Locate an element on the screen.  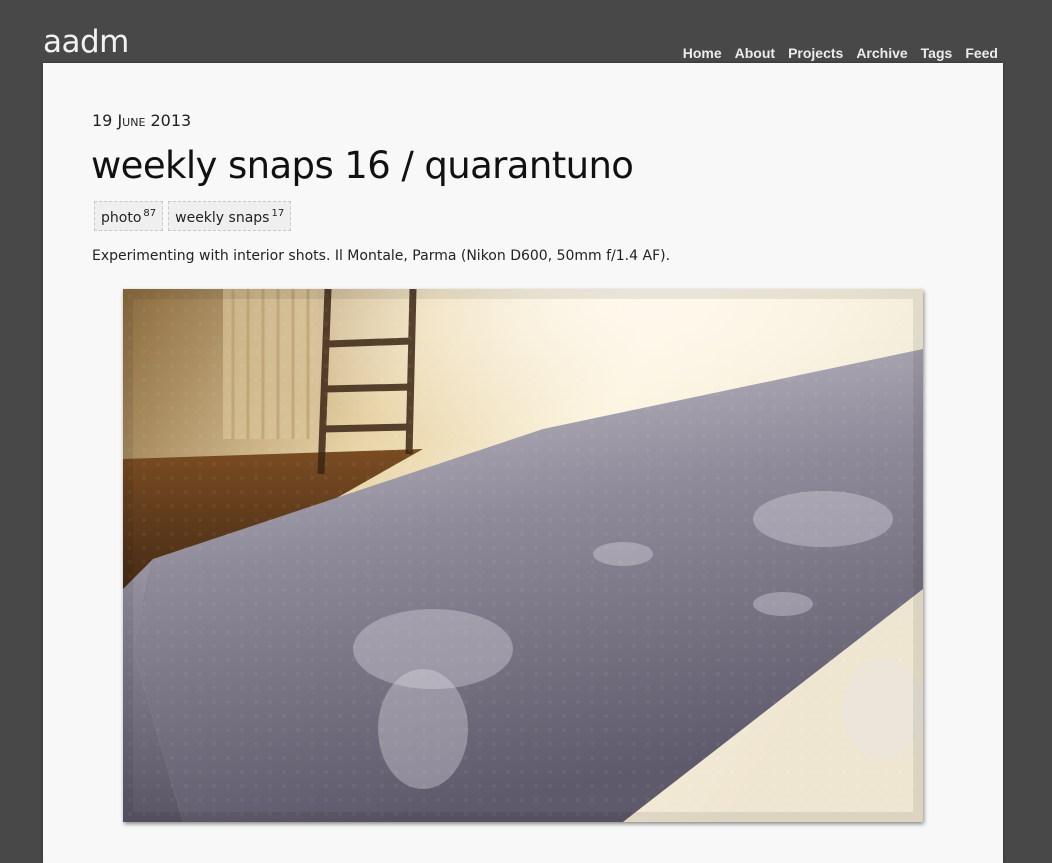
tag-count: 87 is located at coordinates (150, 213).